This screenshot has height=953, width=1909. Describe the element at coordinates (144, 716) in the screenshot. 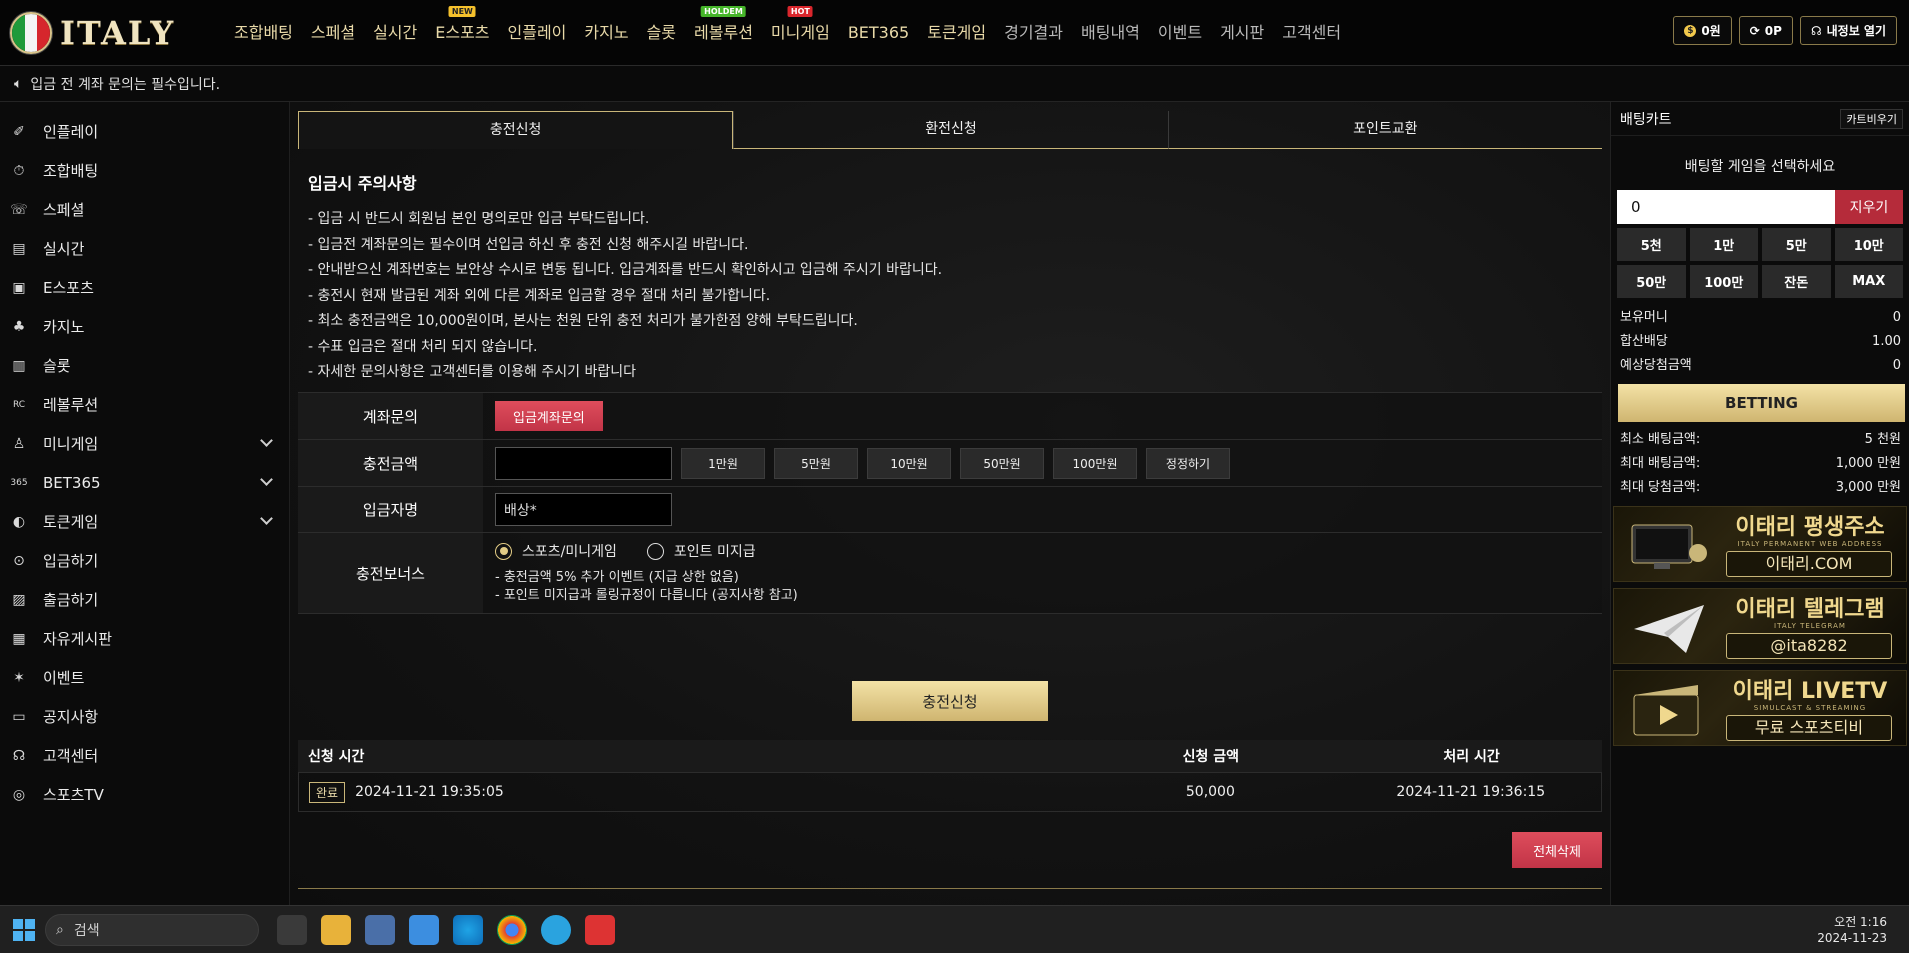

I see `sidebar-item-15: ▭ 공지사항` at that location.